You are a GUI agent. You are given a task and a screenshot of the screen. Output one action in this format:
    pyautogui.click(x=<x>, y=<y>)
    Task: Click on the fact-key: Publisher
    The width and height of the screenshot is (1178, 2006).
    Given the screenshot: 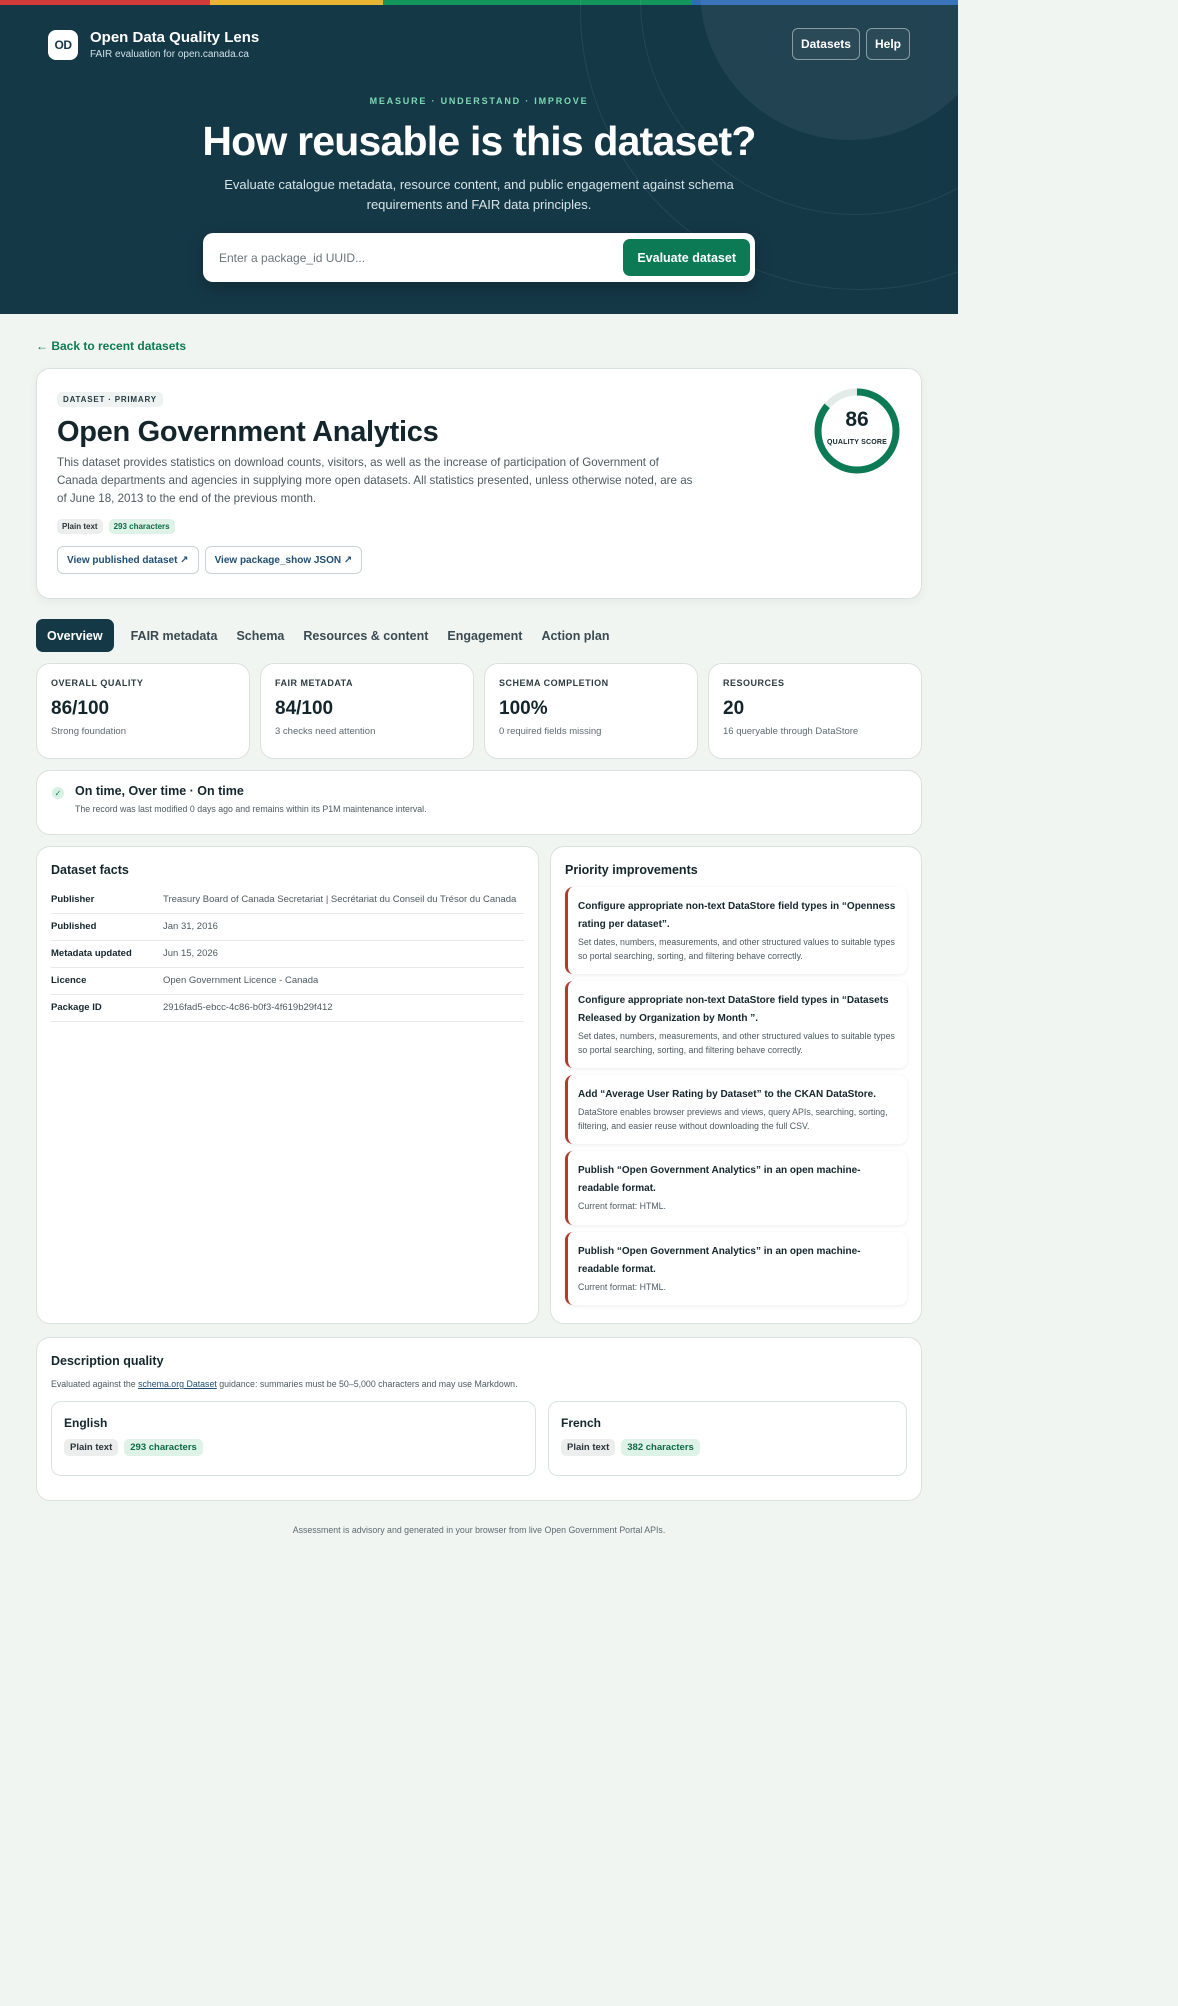 What is the action you would take?
    pyautogui.click(x=73, y=899)
    